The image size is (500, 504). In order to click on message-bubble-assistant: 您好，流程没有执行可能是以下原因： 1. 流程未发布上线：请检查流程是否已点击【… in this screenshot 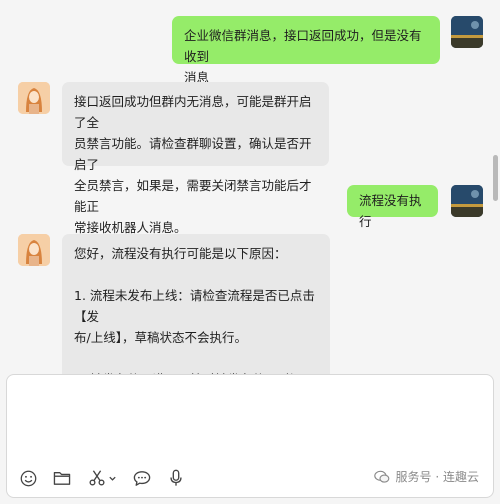, I will do `click(196, 304)`.